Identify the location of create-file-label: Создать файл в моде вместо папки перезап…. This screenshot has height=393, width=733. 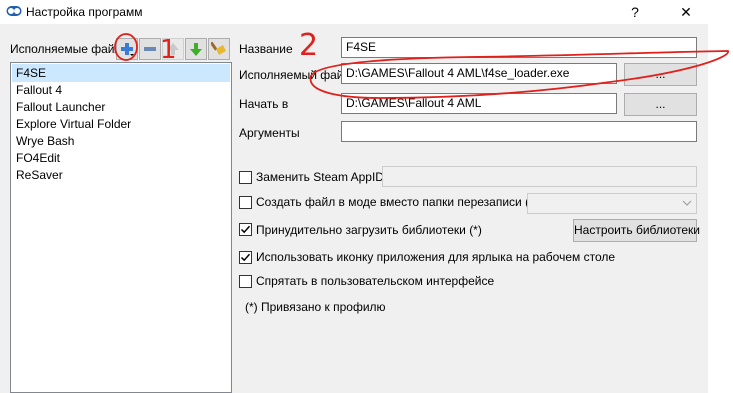
(397, 202).